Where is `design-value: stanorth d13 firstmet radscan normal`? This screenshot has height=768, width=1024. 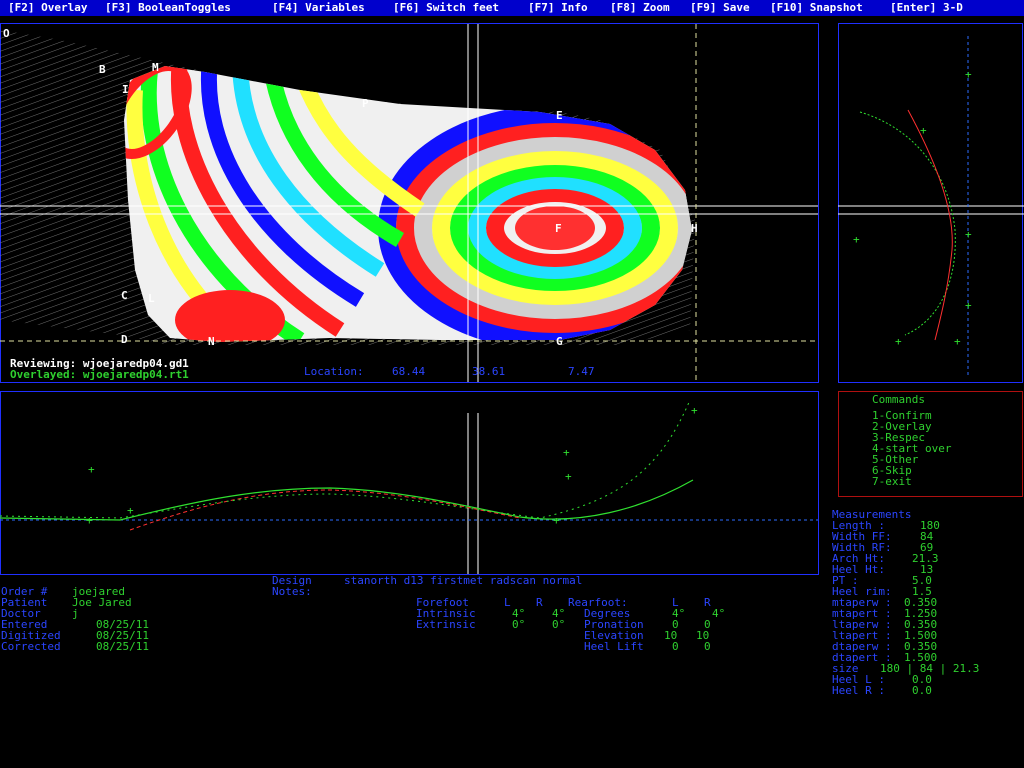 design-value: stanorth d13 firstmet radscan normal is located at coordinates (463, 580).